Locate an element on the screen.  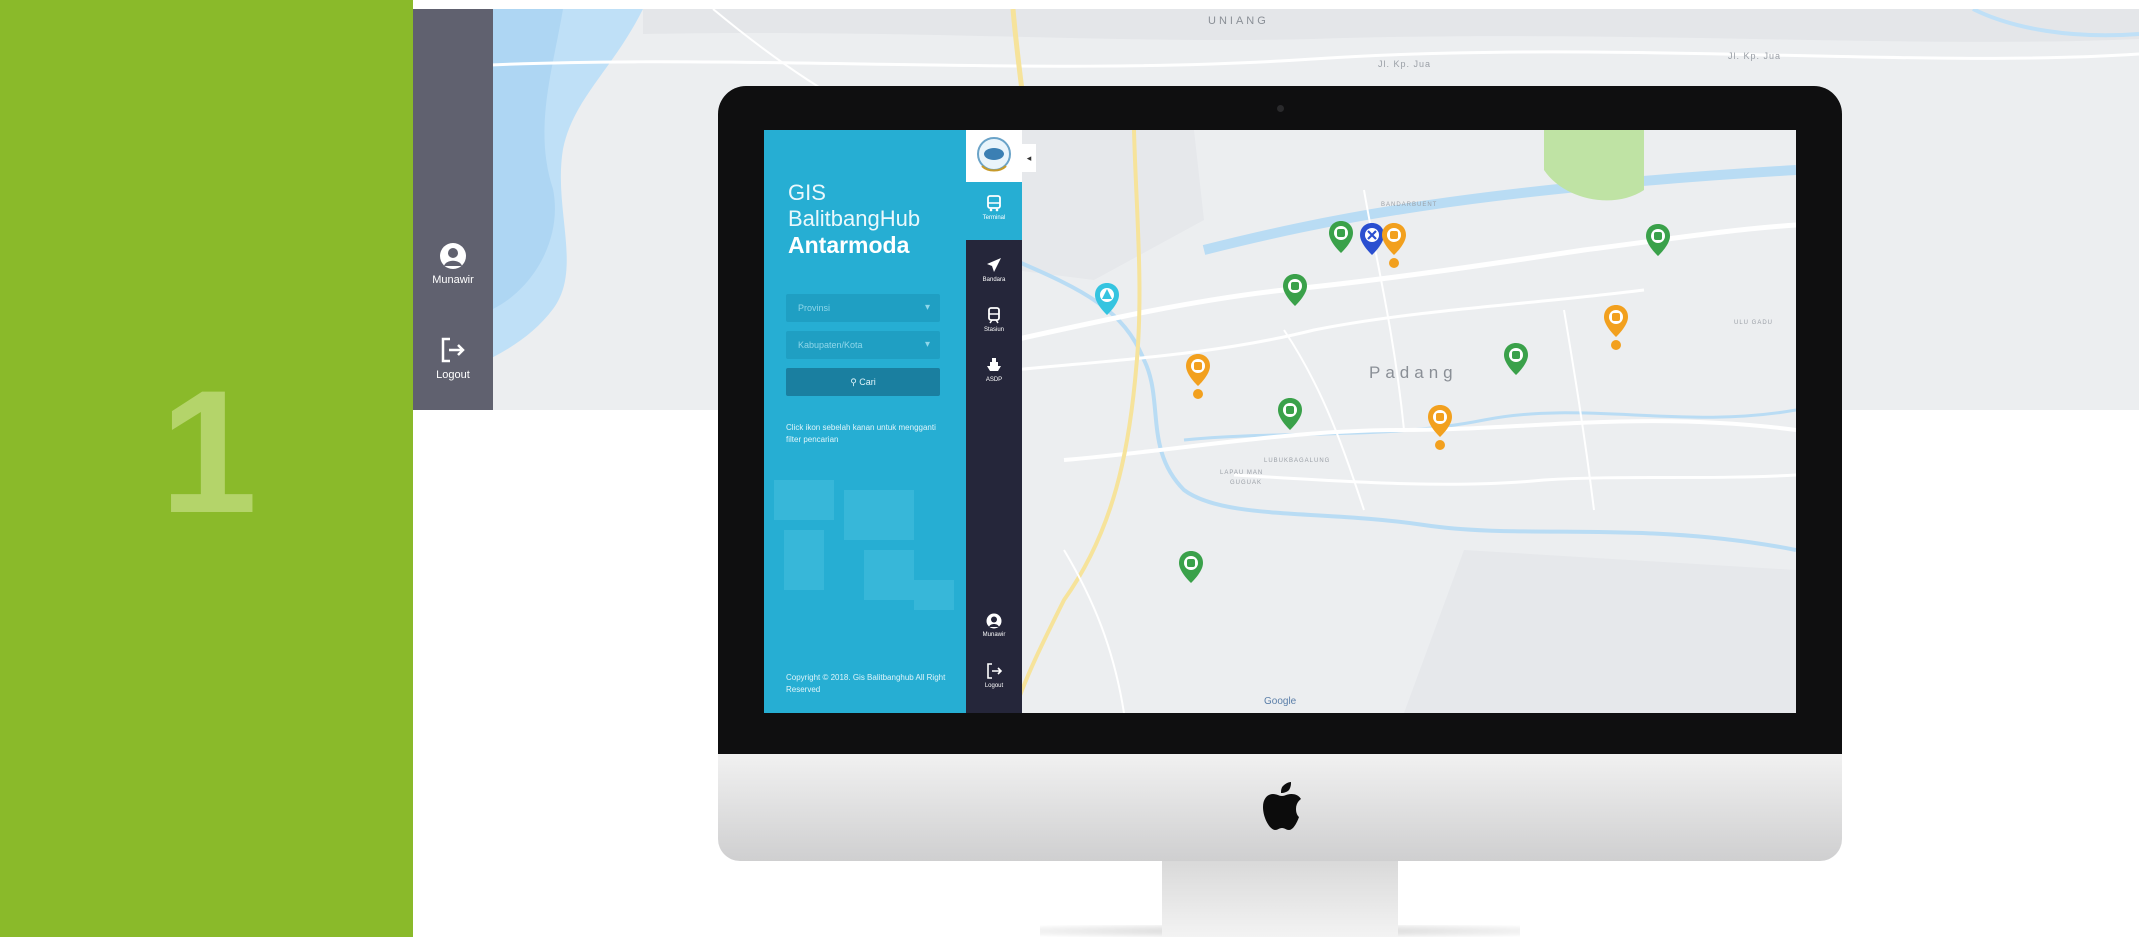
background-sidebar: Munawir Logout is located at coordinates (453, 209).